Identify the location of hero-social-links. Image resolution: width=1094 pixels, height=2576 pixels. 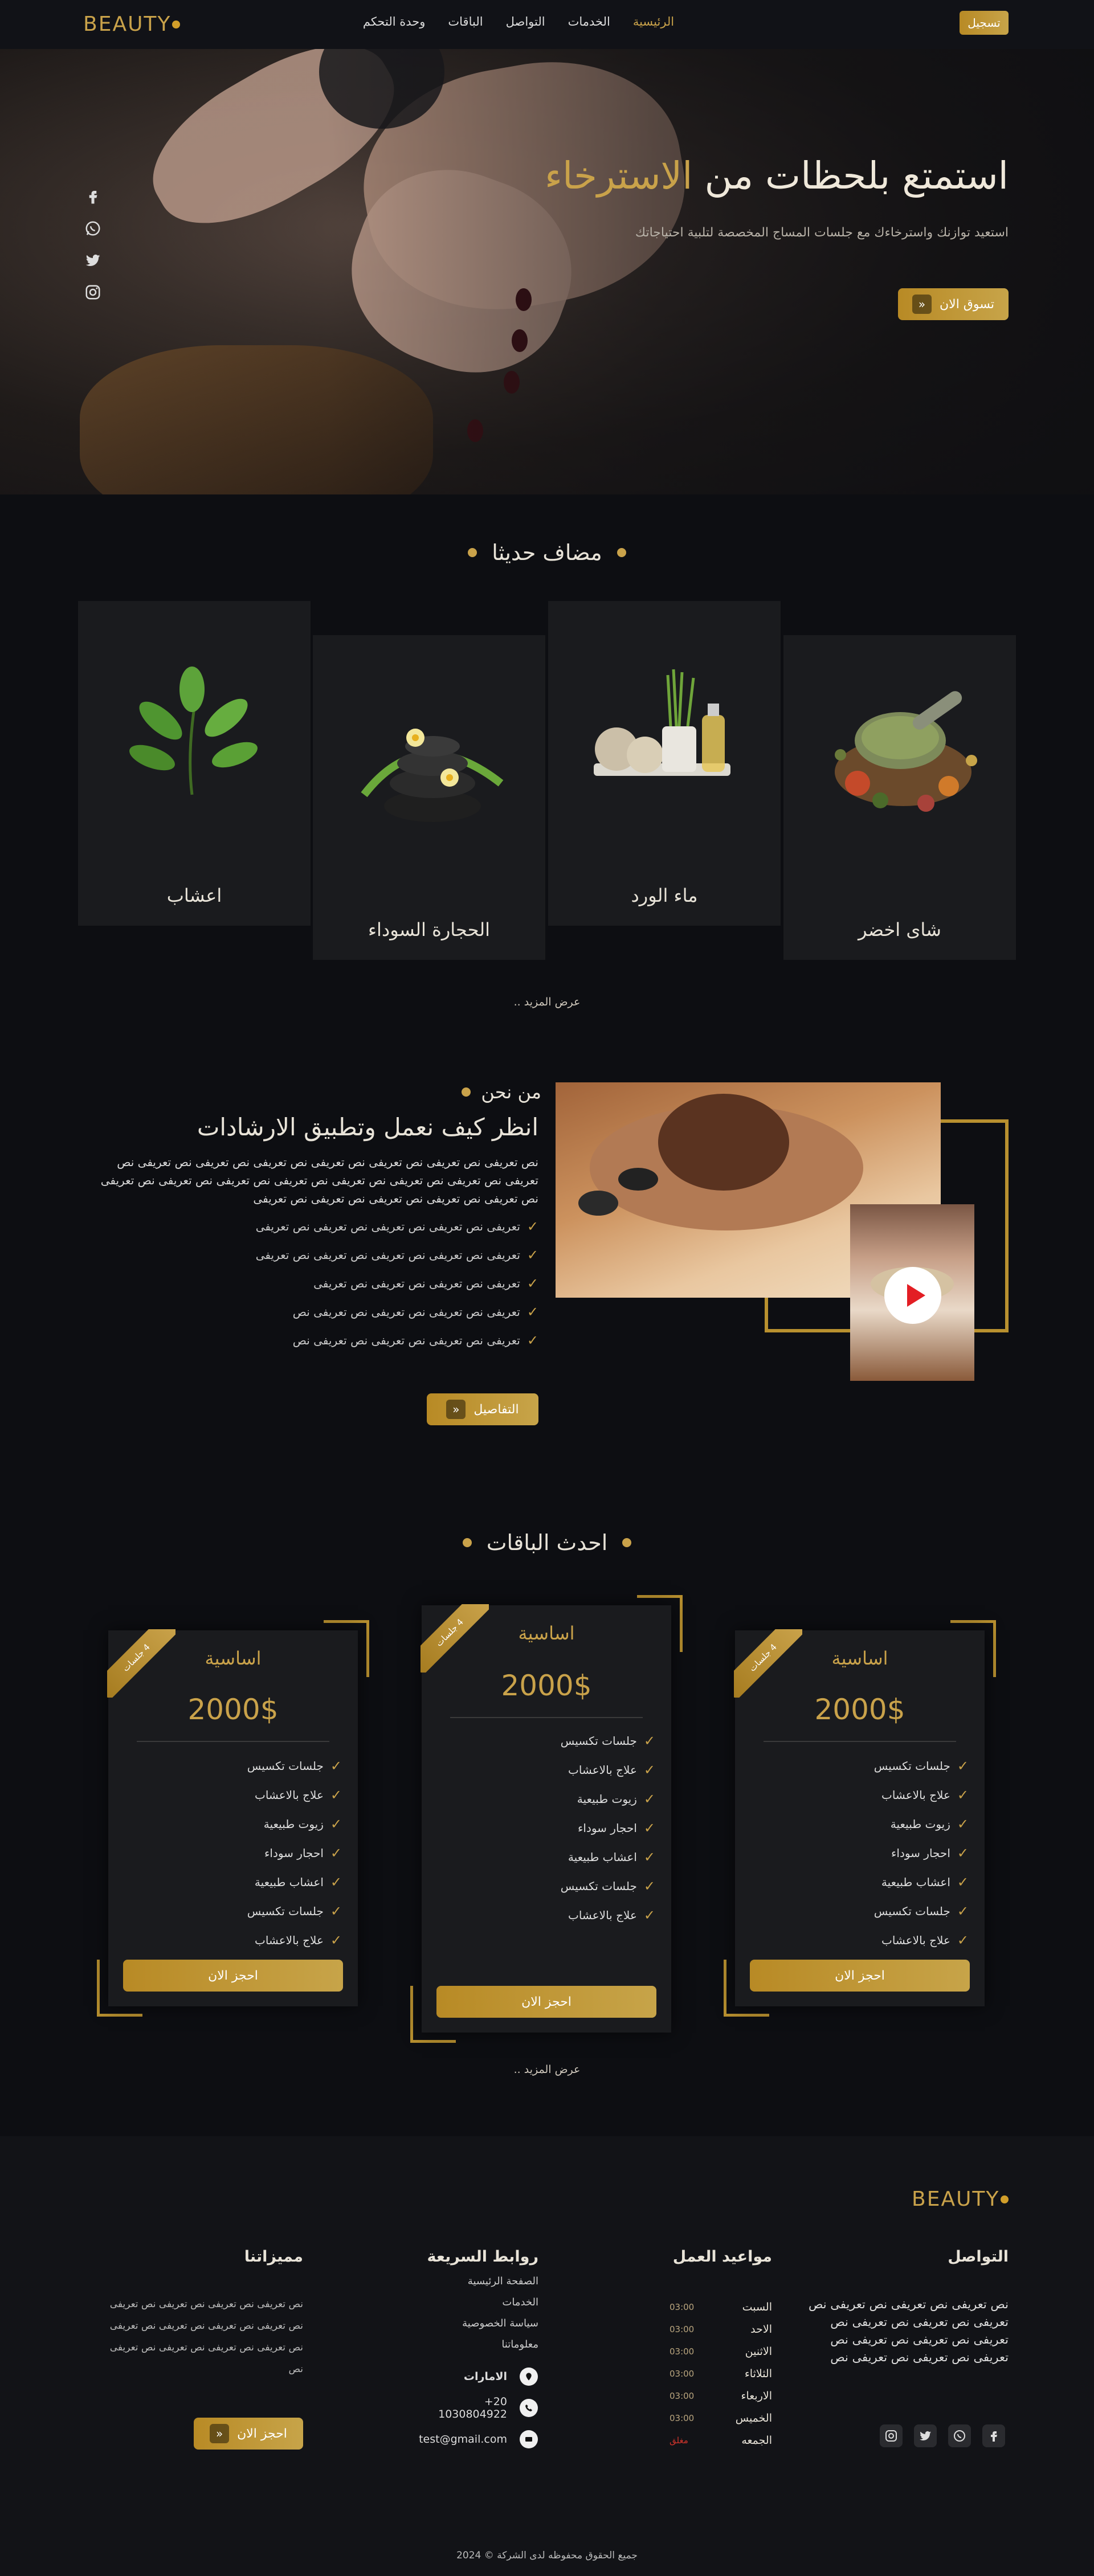
(92, 244).